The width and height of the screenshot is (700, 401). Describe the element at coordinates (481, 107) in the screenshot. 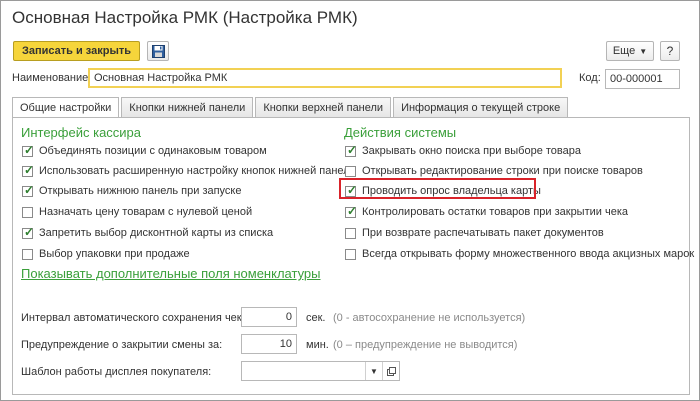

I see `tab-current-line-info: Информация о текущей строке` at that location.